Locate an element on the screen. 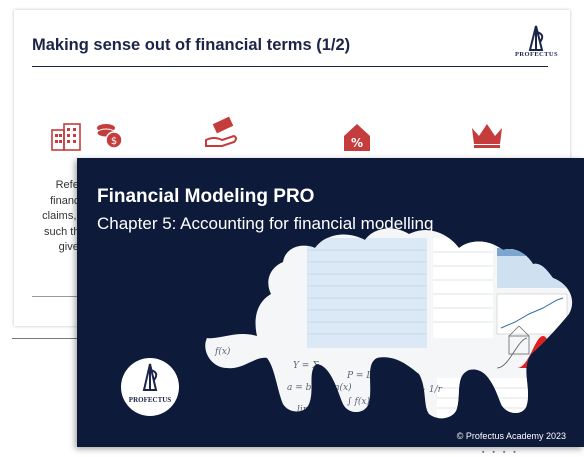 The height and width of the screenshot is (457, 584). coins-icon: $ is located at coordinates (109, 136).